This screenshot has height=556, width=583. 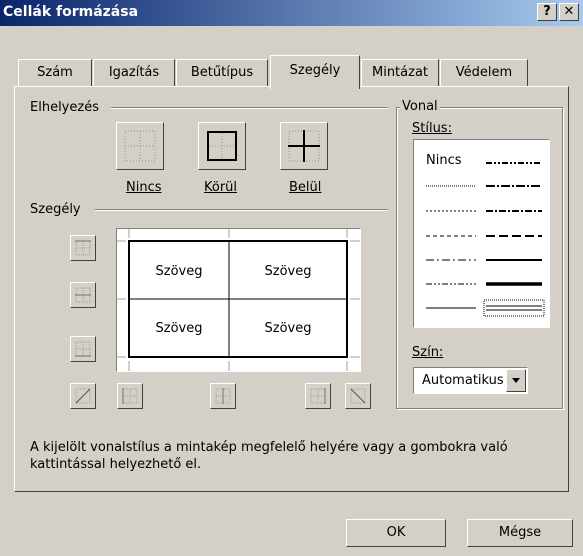 I want to click on inside-border-icon, so click(x=304, y=146).